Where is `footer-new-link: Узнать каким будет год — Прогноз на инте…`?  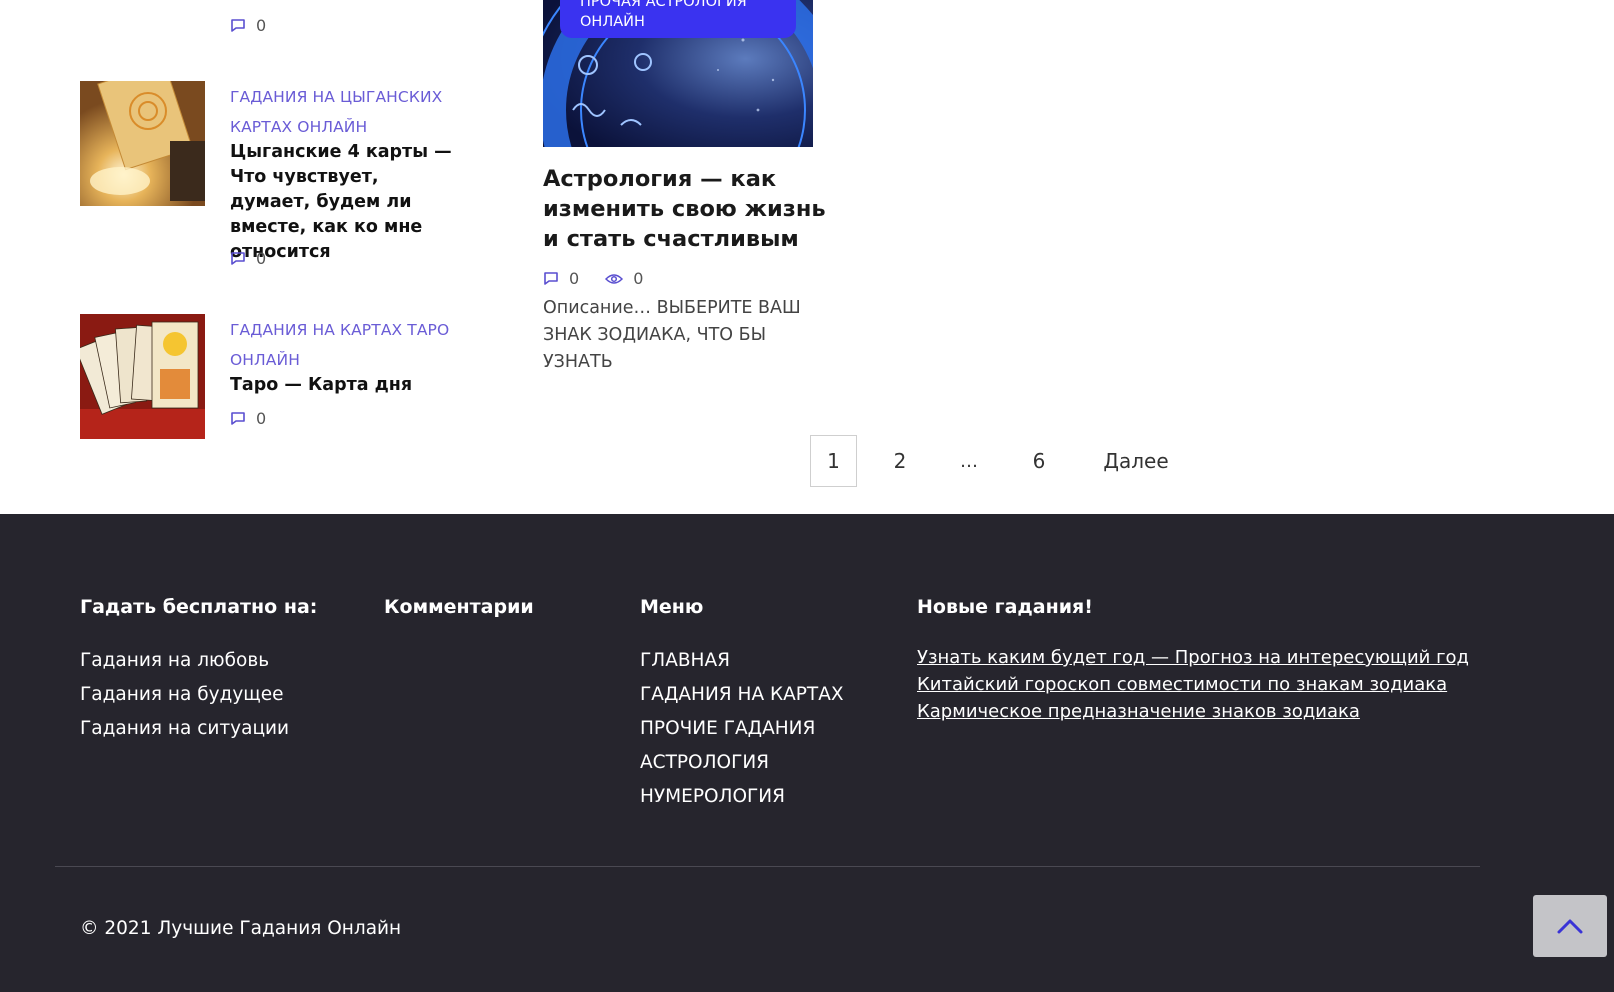
footer-new-link: Узнать каким будет год — Прогноз на инте… is located at coordinates (1193, 657).